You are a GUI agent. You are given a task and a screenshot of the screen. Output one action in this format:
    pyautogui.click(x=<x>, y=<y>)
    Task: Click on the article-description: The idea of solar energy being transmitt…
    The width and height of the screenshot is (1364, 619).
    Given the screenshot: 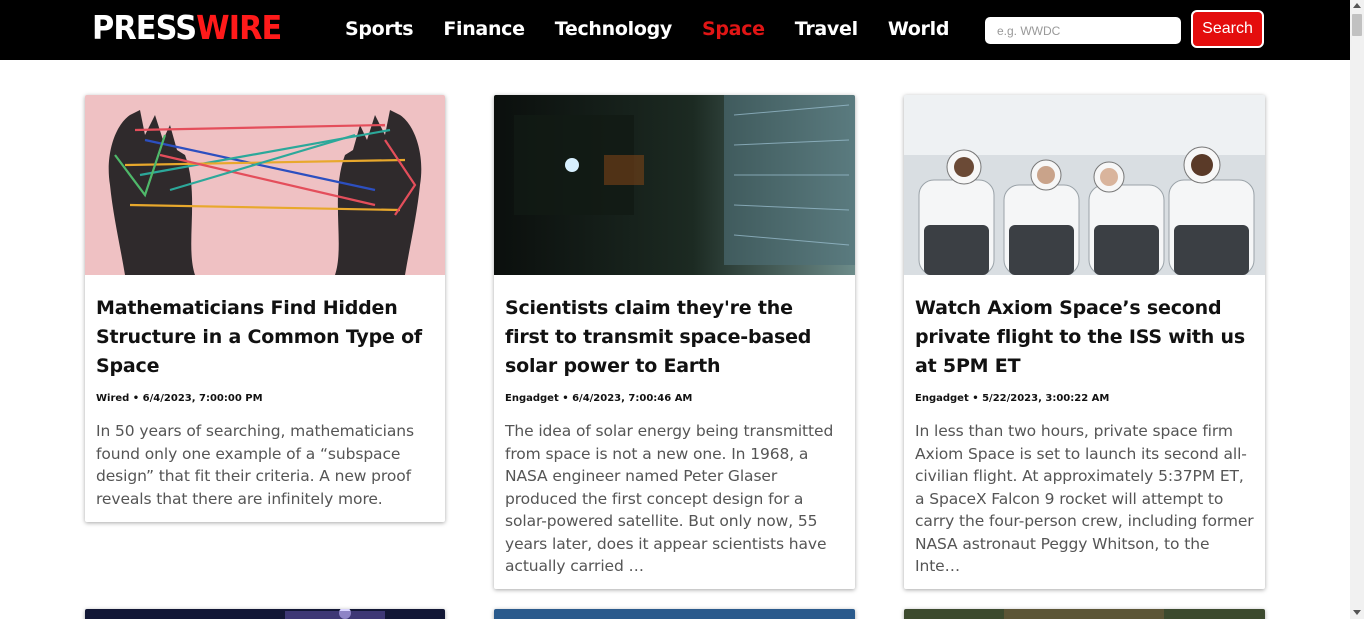 What is the action you would take?
    pyautogui.click(x=669, y=498)
    